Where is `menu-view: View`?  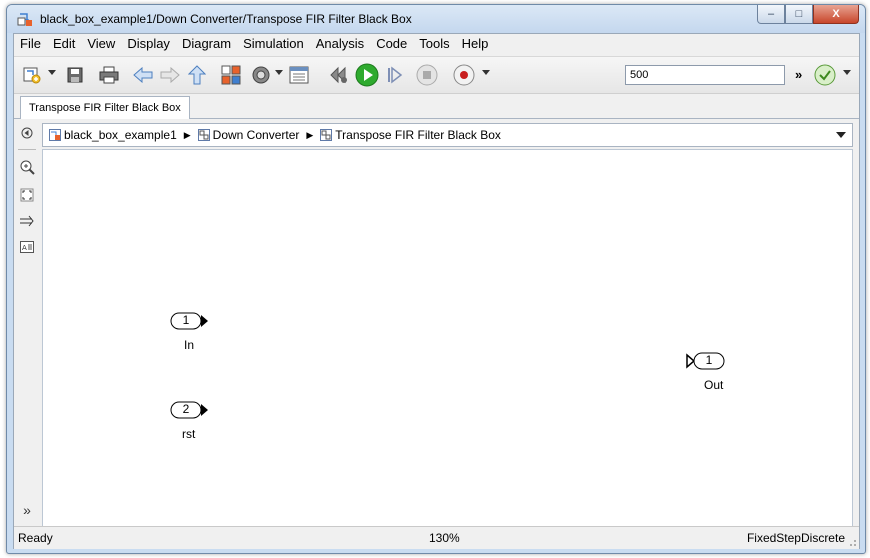 menu-view: View is located at coordinates (101, 44).